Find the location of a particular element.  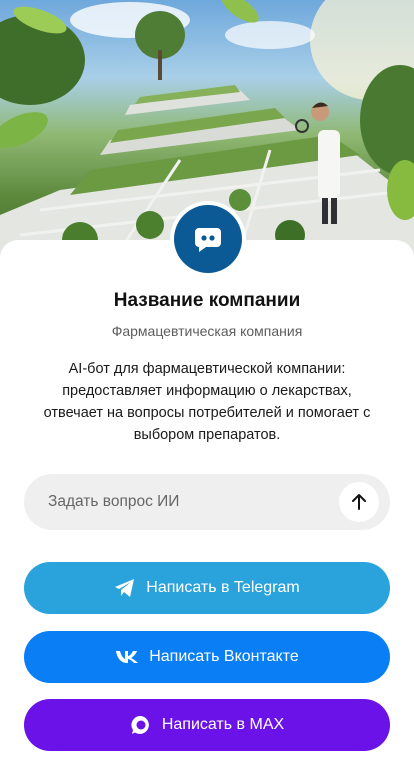

arrow-up-icon is located at coordinates (359, 502).